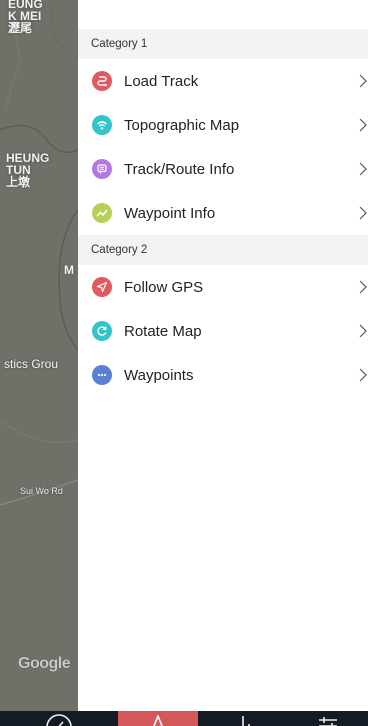  Describe the element at coordinates (31, 364) in the screenshot. I see `map-label-poi: stics Grou` at that location.